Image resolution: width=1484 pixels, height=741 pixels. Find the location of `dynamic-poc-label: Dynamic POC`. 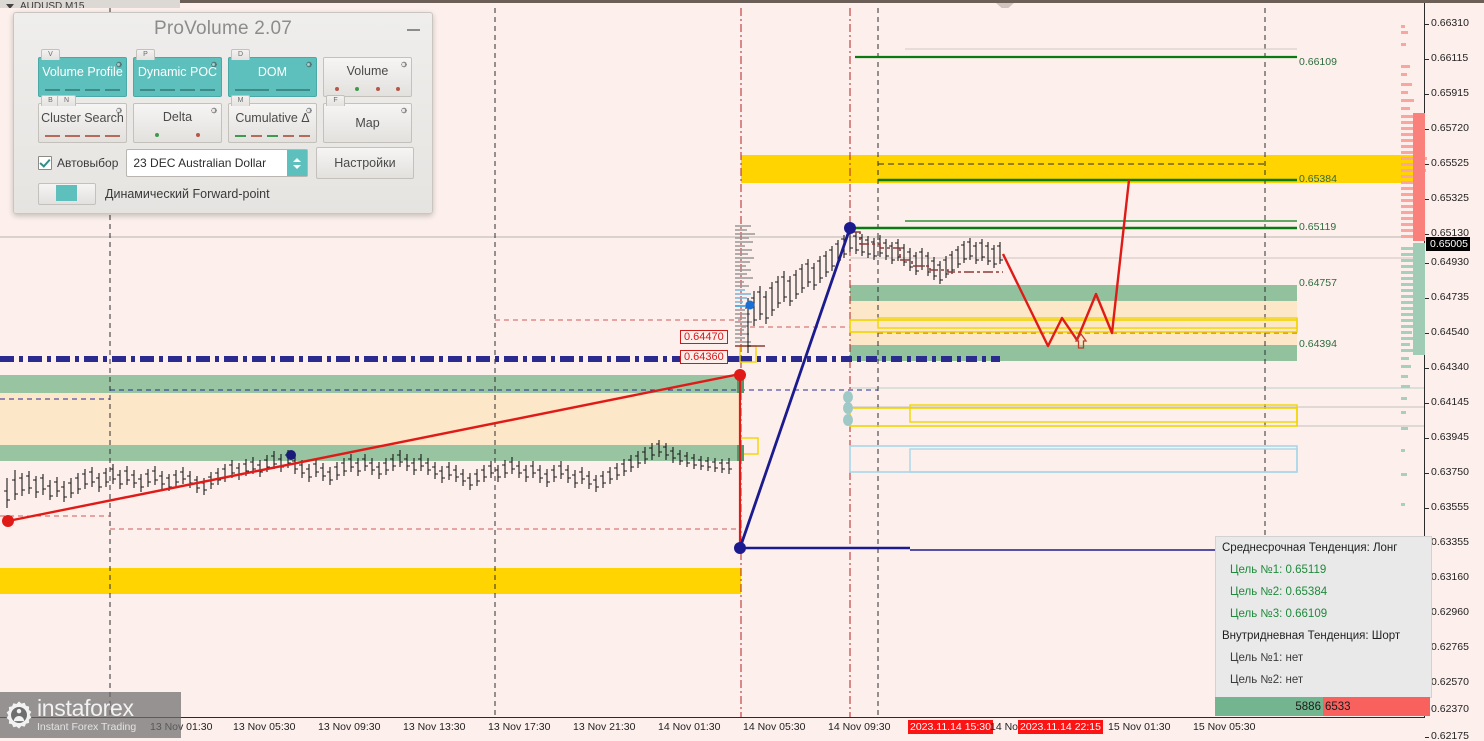

dynamic-poc-label: Dynamic POC is located at coordinates (177, 71).